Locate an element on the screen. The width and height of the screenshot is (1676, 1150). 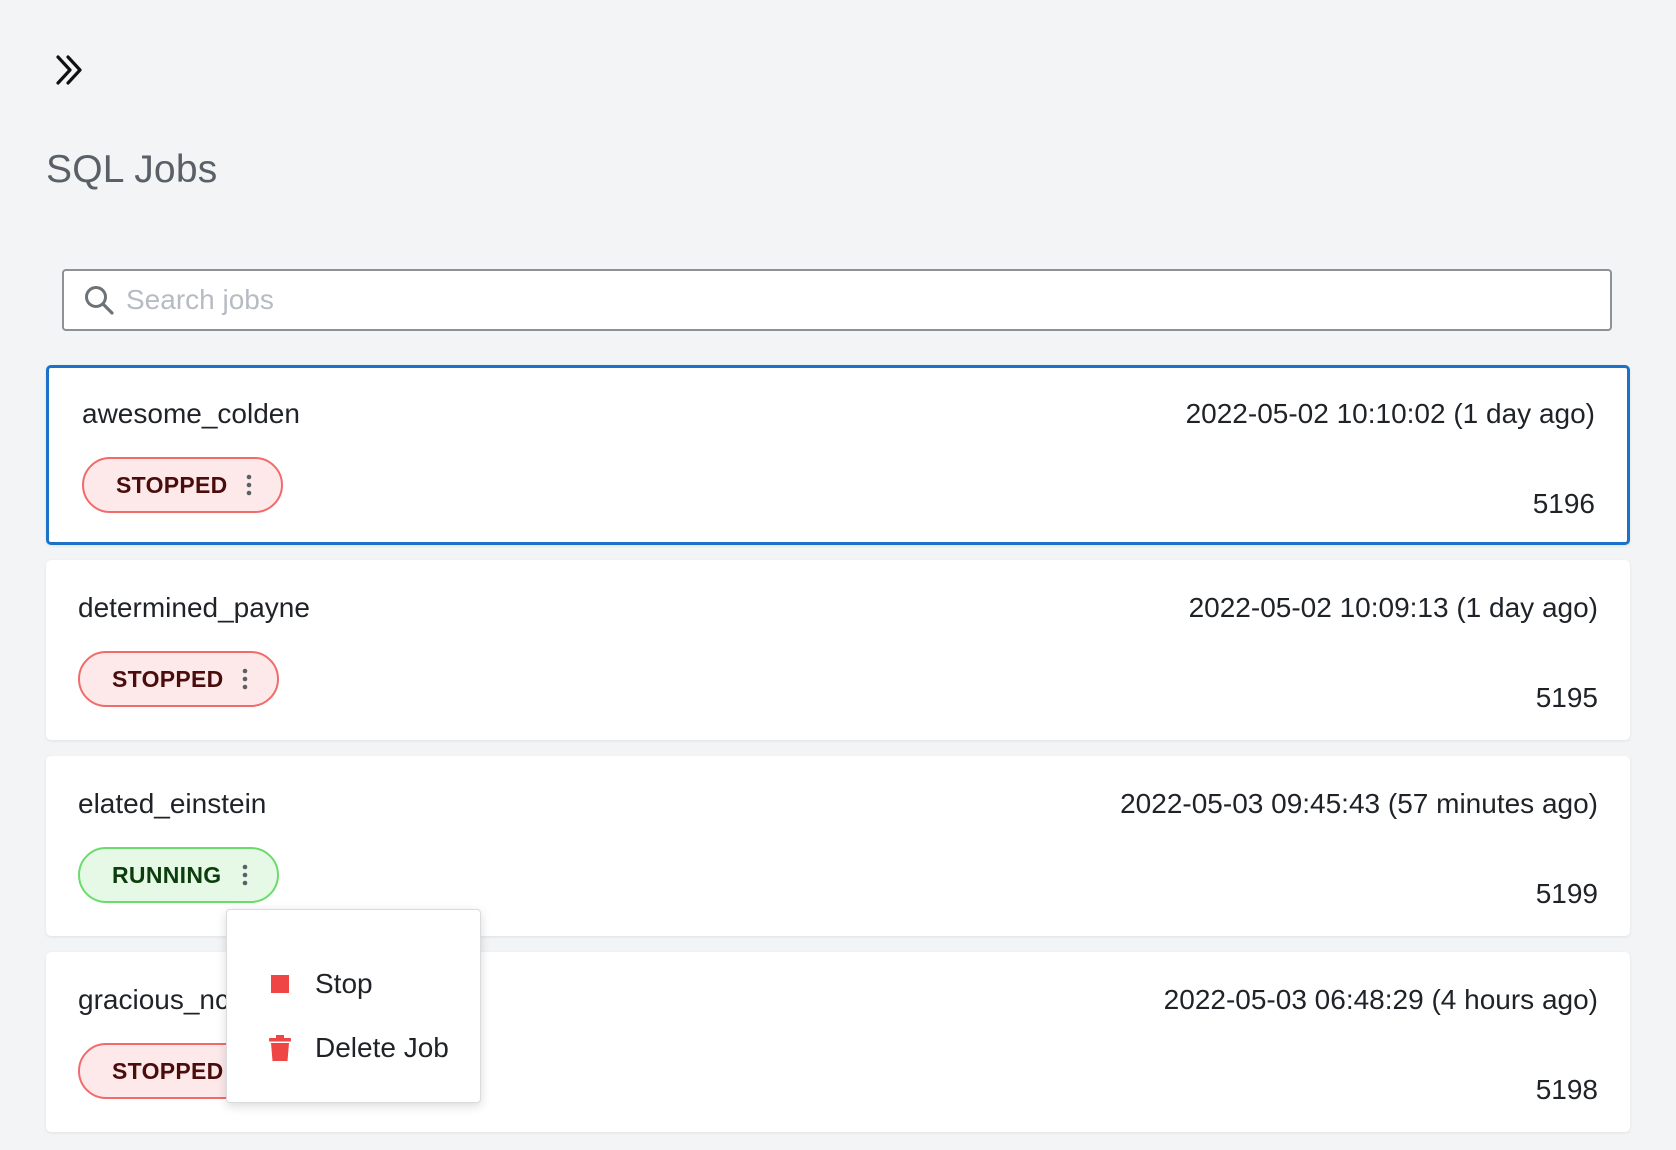
search-box is located at coordinates (837, 300).